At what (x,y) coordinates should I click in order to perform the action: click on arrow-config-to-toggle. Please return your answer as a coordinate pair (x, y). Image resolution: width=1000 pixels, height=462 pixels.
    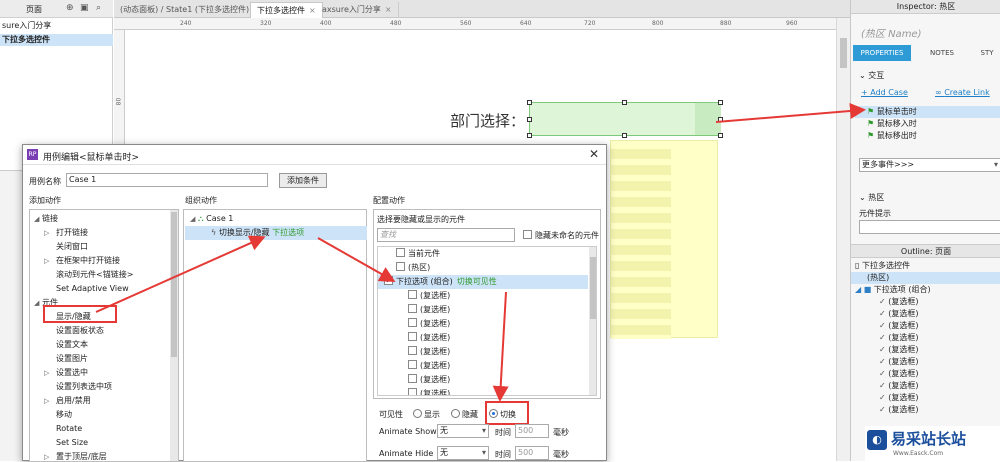
    Looking at the image, I should click on (500, 346).